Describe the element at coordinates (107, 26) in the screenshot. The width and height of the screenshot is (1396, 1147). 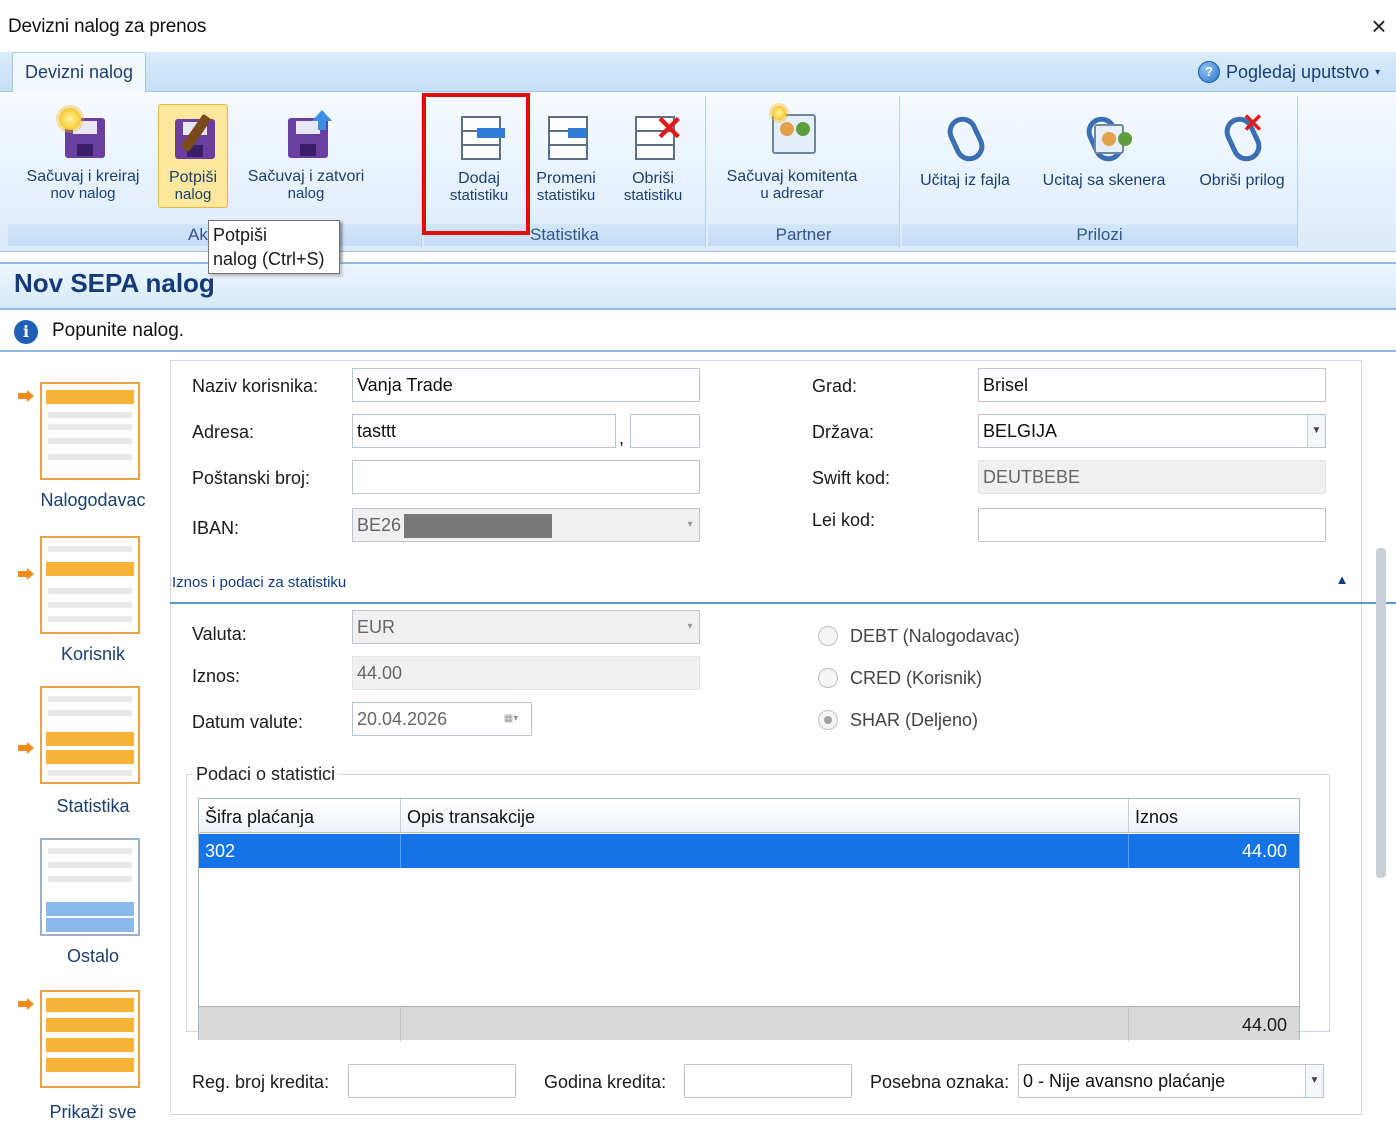
I see `window-title: Devizni nalog za prenos` at that location.